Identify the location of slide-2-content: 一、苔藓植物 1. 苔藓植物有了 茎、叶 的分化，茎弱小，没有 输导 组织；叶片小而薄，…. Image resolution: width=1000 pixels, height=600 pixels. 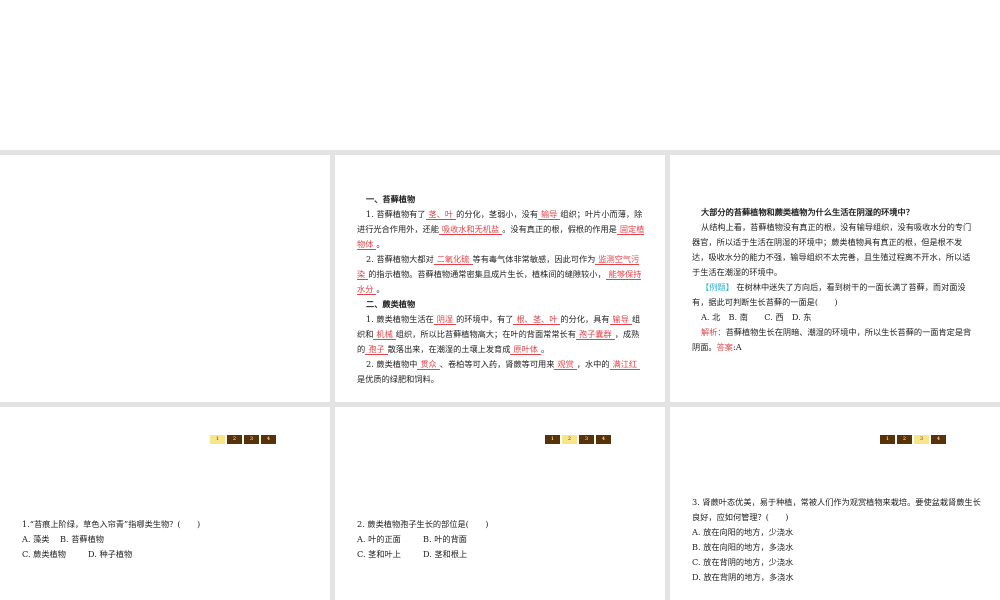
(501, 289).